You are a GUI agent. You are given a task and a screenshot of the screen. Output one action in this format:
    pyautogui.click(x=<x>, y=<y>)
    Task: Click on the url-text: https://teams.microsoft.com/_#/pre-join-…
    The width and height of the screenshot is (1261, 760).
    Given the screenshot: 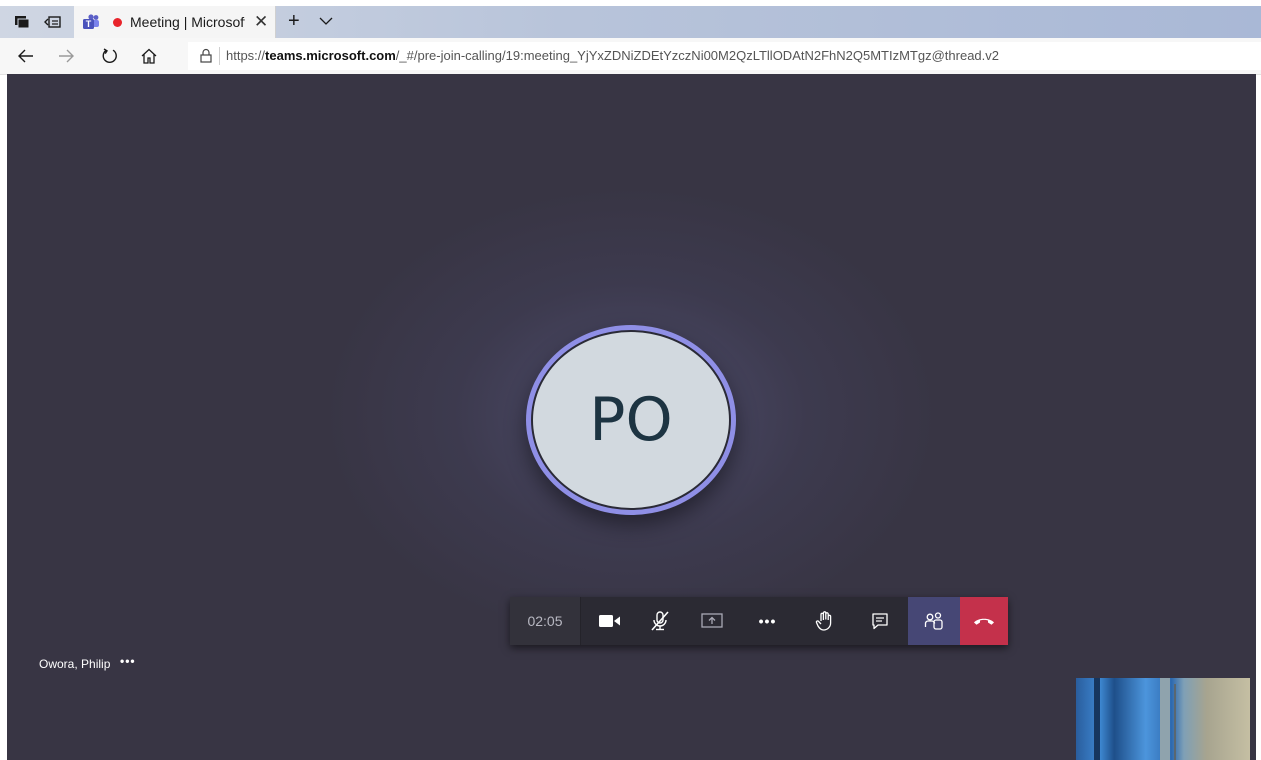 What is the action you would take?
    pyautogui.click(x=612, y=55)
    